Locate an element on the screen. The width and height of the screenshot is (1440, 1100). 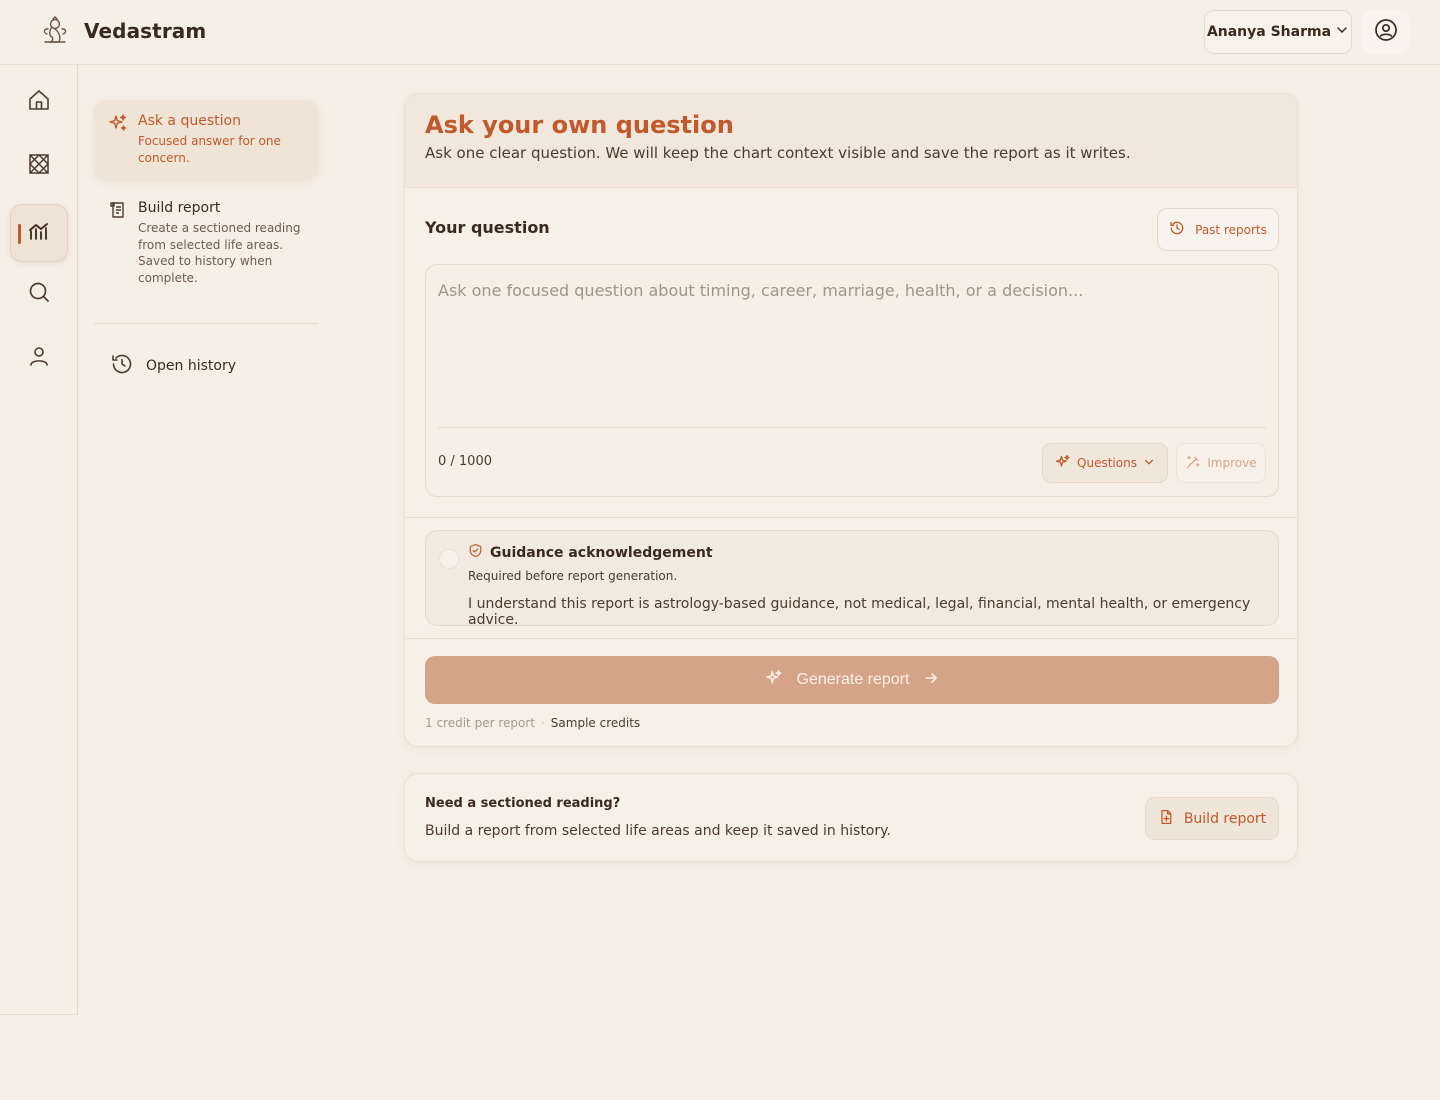
rail-profile is located at coordinates (39, 358).